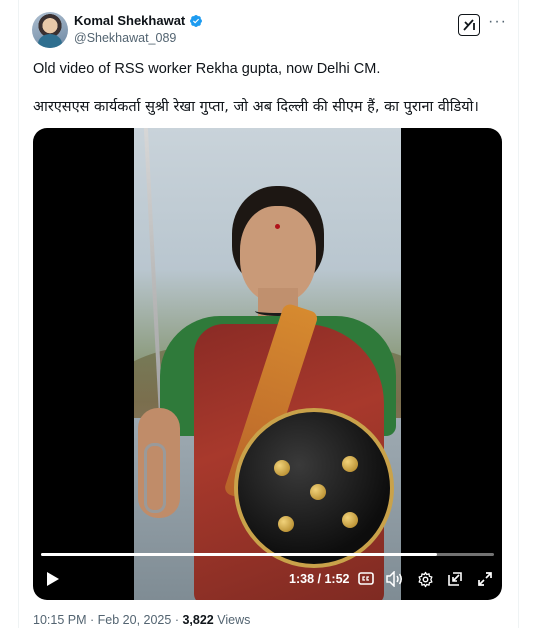 This screenshot has height=628, width=537. What do you see at coordinates (198, 620) in the screenshot?
I see `views-count: 3,822` at bounding box center [198, 620].